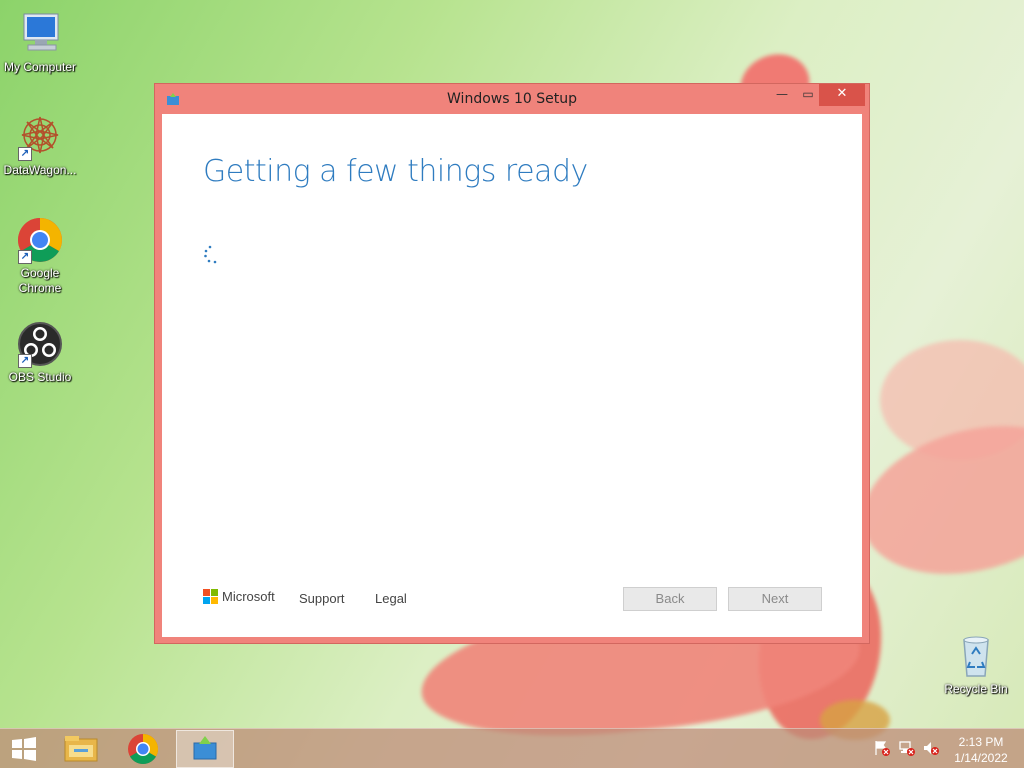 This screenshot has width=1024, height=768. Describe the element at coordinates (40, 34) in the screenshot. I see `computer-icon` at that location.